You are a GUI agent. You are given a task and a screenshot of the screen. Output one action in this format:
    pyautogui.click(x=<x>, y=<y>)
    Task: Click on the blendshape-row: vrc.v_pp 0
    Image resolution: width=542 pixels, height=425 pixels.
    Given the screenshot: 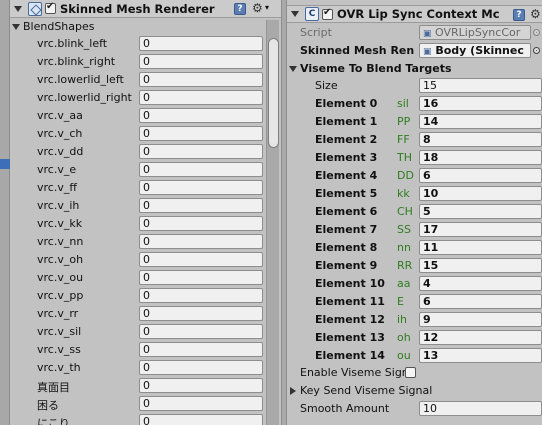 What is the action you would take?
    pyautogui.click(x=145, y=296)
    